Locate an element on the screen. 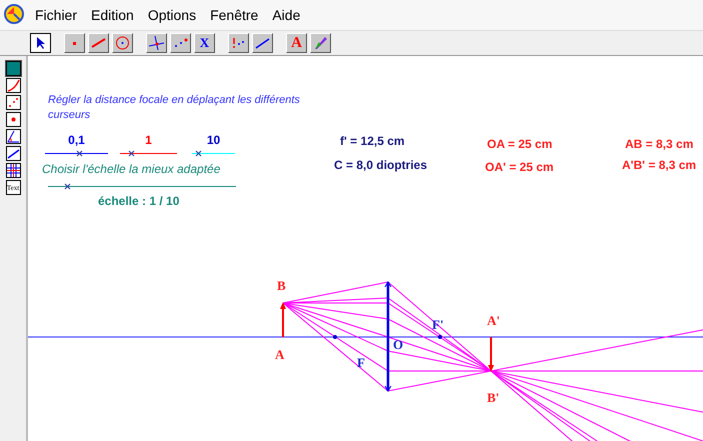  curve-icon is located at coordinates (13, 85).